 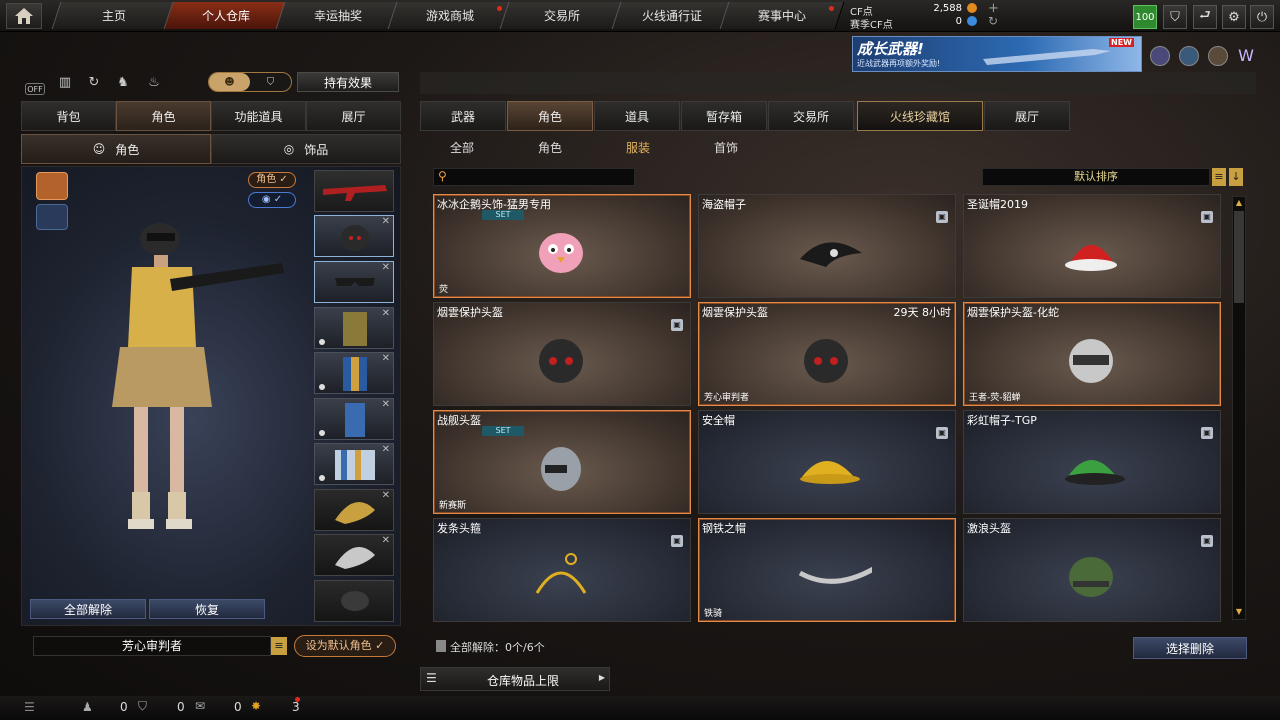 I want to click on slot-empty, so click(x=354, y=601).